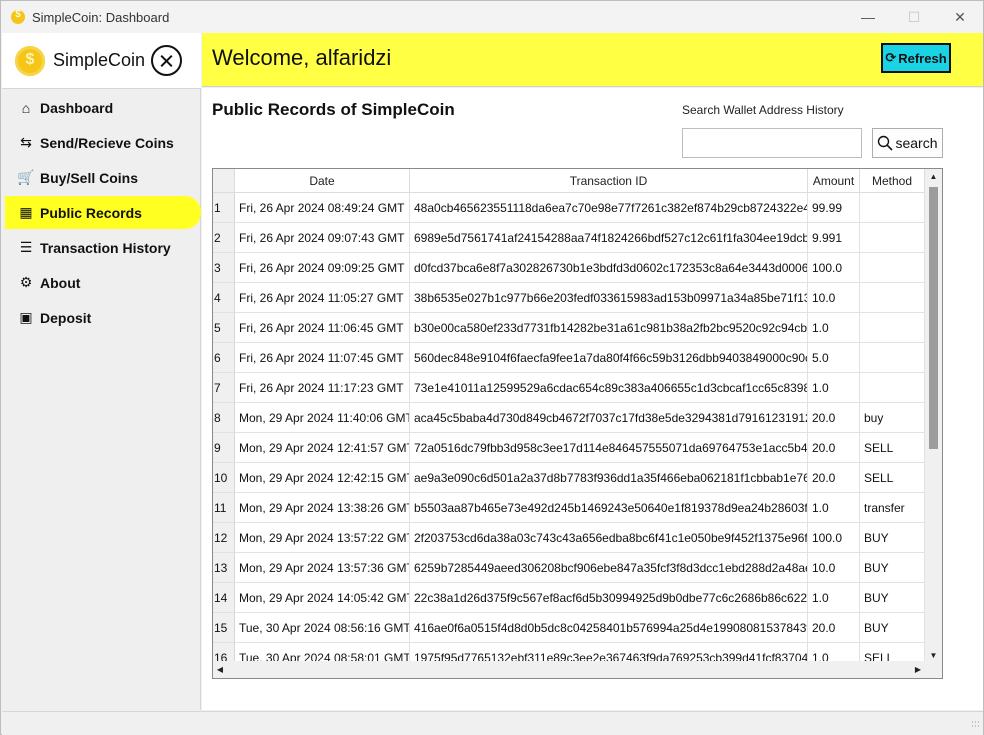 The width and height of the screenshot is (984, 735). I want to click on cell-date: Mon, 29 Apr 2024 13:57:22 GMT, so click(322, 538).